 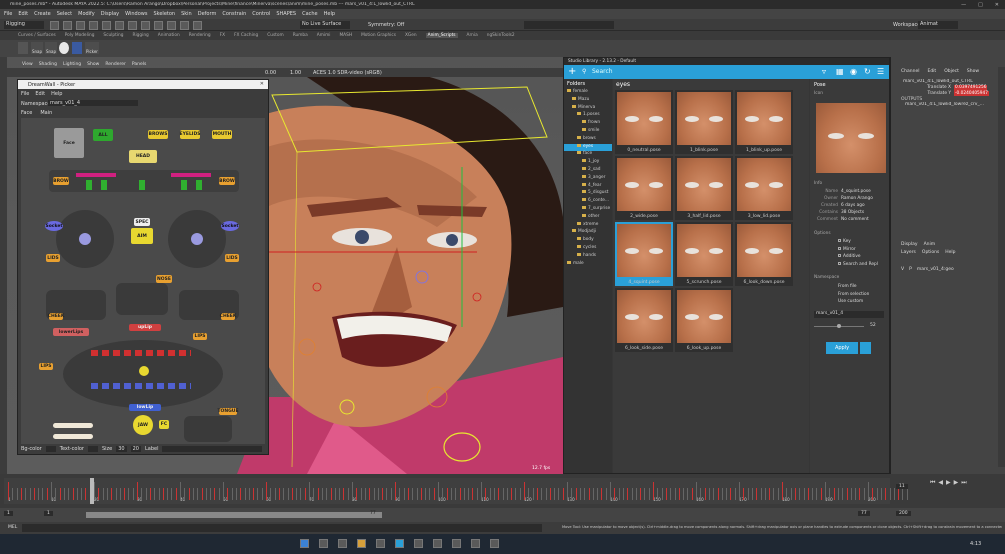 I want to click on menu-deform: Deform, so click(x=207, y=14).